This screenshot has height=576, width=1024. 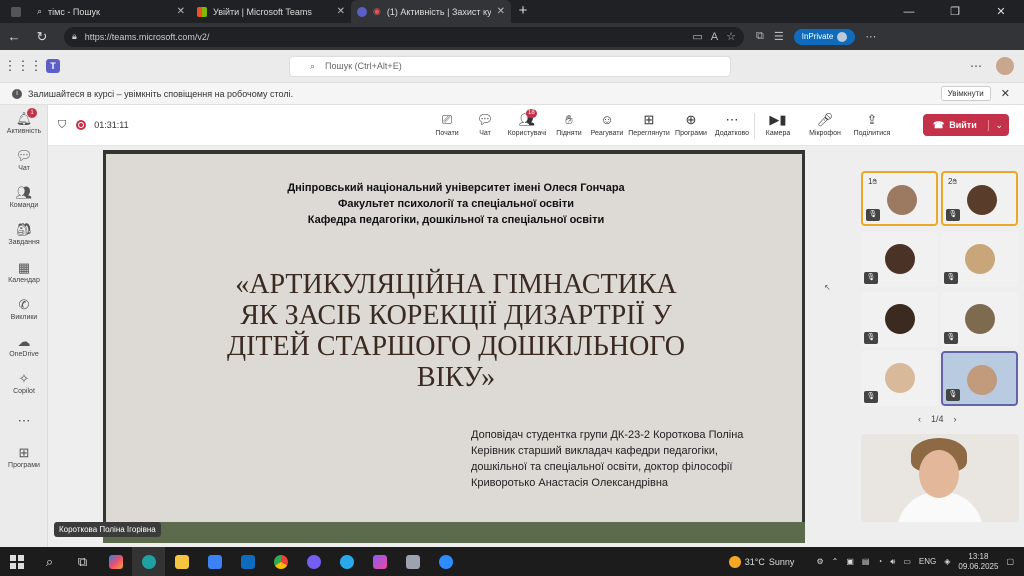 I want to click on outlook-icon, so click(x=247, y=561).